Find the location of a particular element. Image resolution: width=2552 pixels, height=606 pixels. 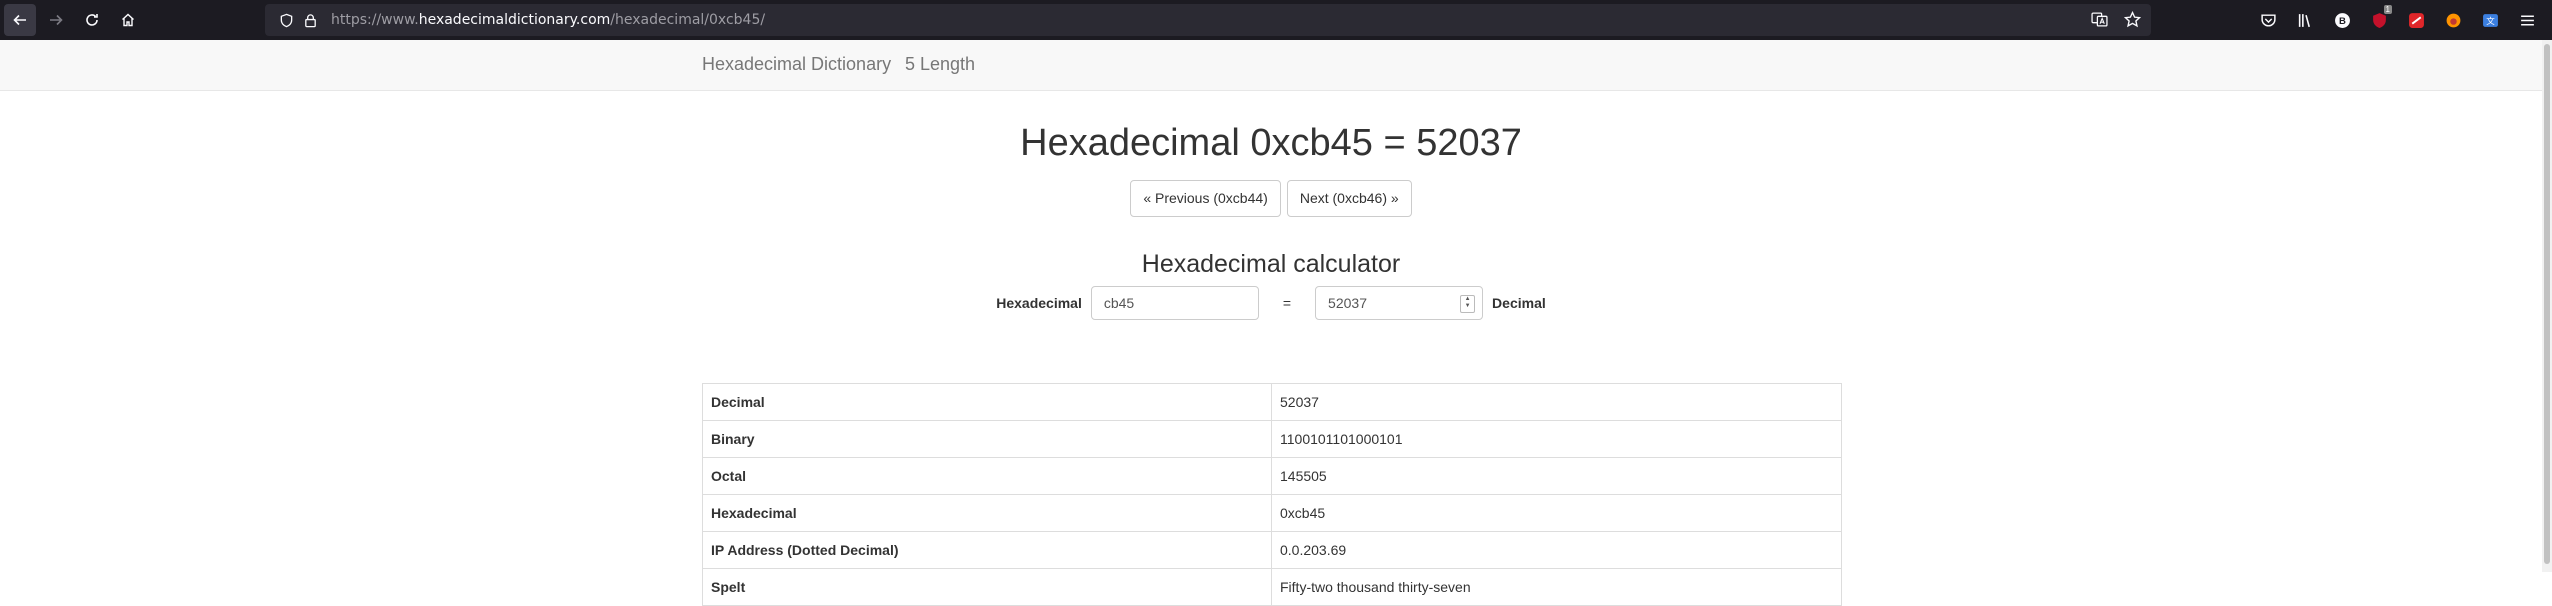

table-row: Spelt Fifty-two thousand thirty-seven is located at coordinates (1272, 587).